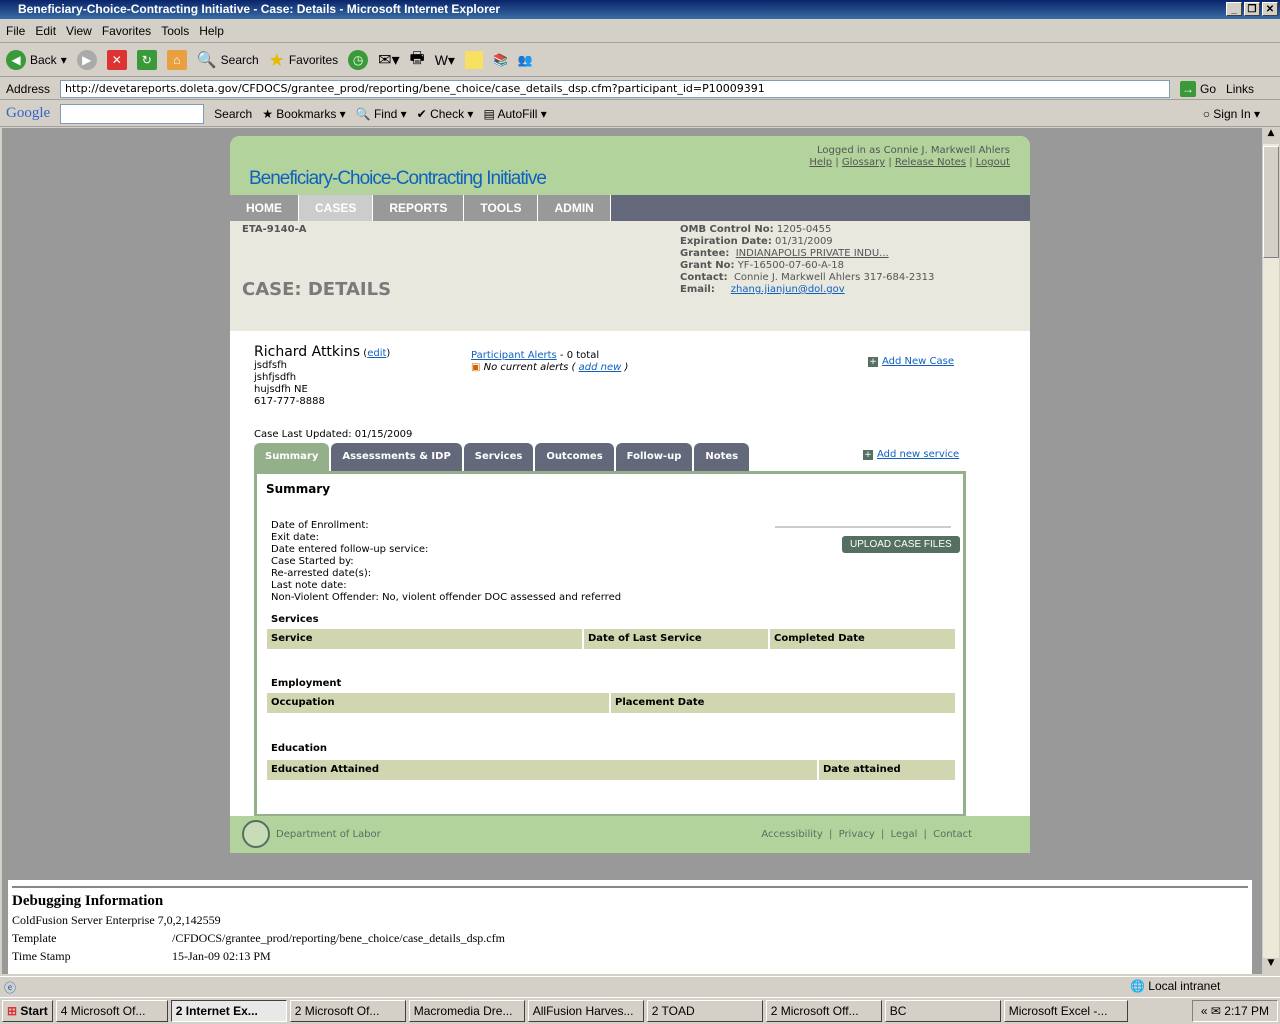  Describe the element at coordinates (857, 834) in the screenshot. I see `privacy-link: Privacy` at that location.